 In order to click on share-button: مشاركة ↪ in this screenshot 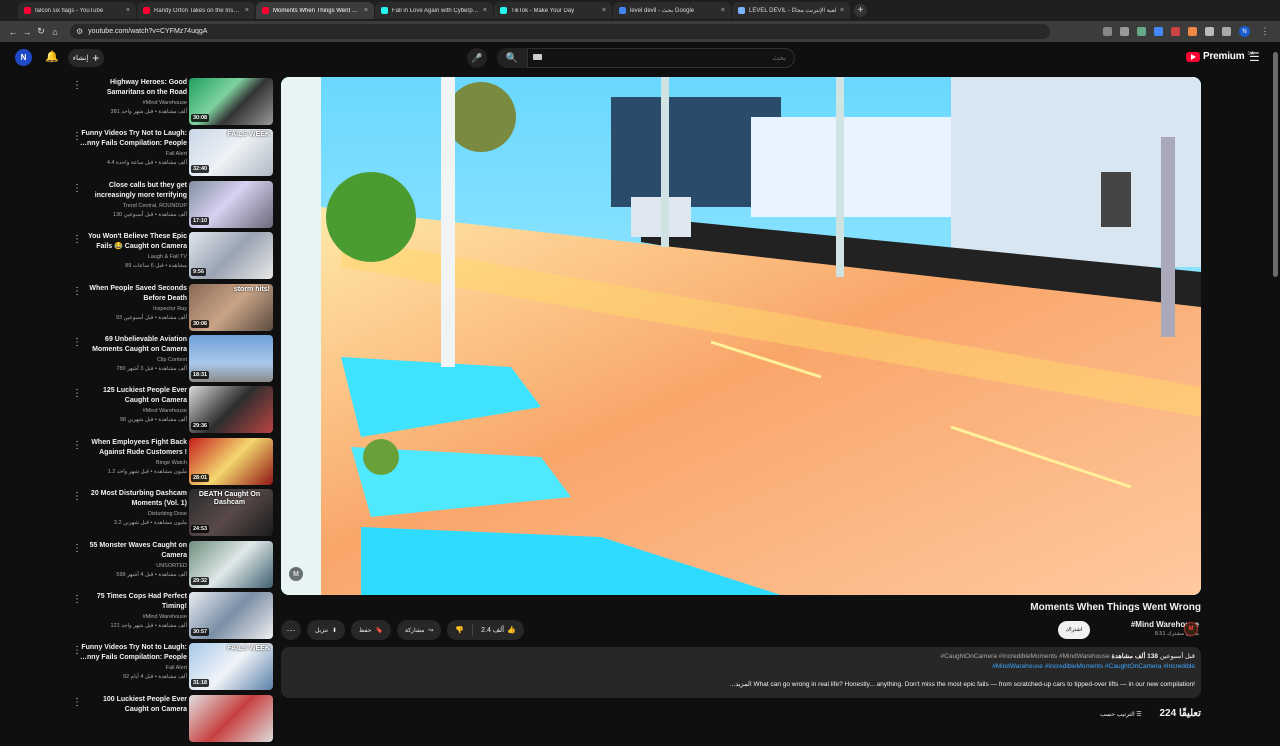, I will do `click(419, 630)`.